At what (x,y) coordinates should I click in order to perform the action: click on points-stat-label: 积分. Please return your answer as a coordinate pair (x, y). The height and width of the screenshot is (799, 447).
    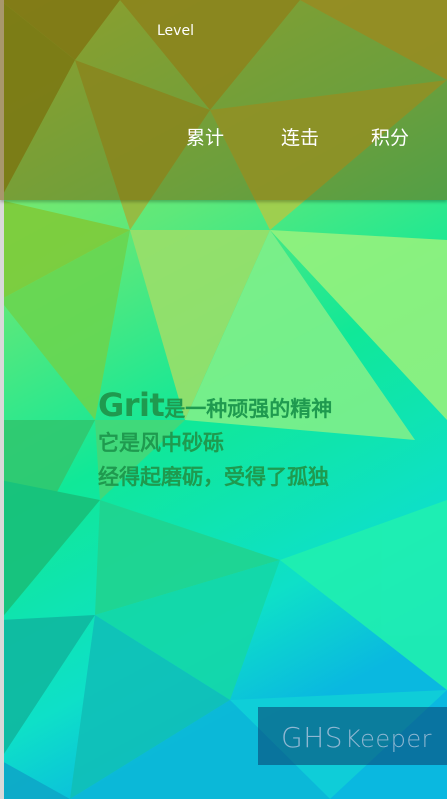
    Looking at the image, I should click on (390, 136).